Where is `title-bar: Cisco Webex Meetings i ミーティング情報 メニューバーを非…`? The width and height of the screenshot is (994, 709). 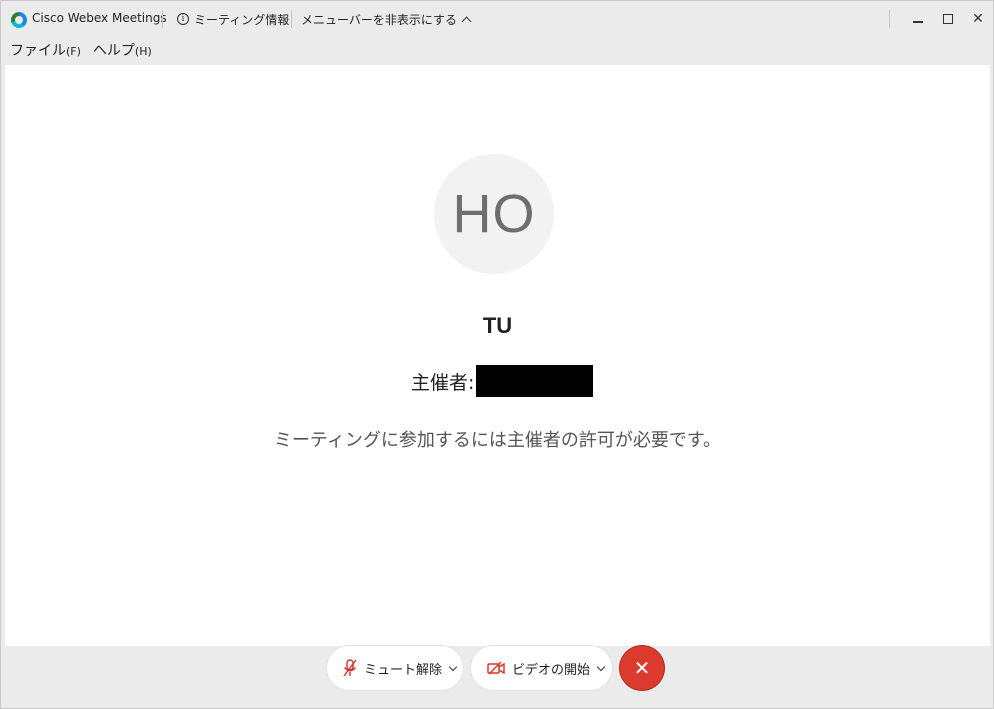 title-bar: Cisco Webex Meetings i ミーティング情報 メニューバーを非… is located at coordinates (497, 19).